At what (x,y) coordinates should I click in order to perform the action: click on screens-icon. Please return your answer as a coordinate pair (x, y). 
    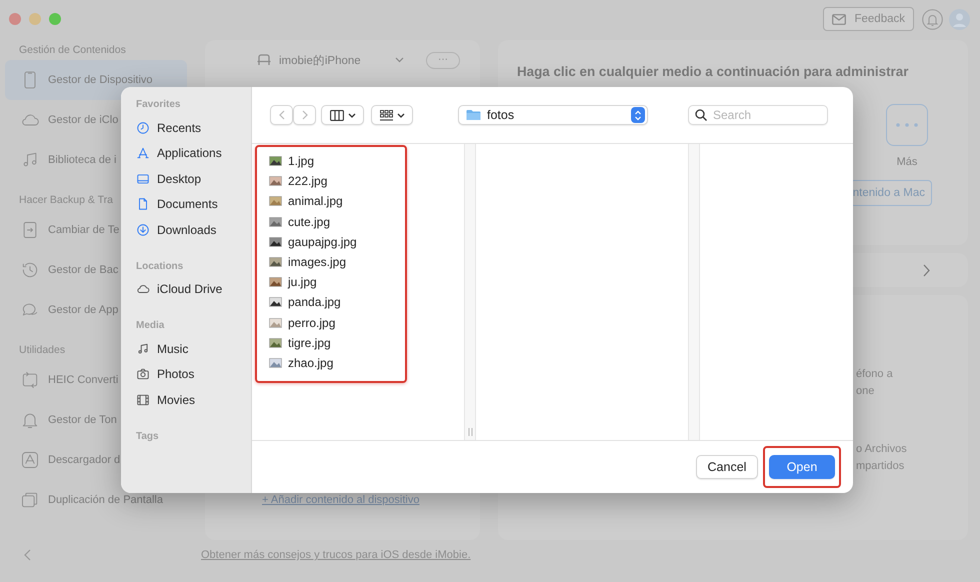
    Looking at the image, I should click on (30, 500).